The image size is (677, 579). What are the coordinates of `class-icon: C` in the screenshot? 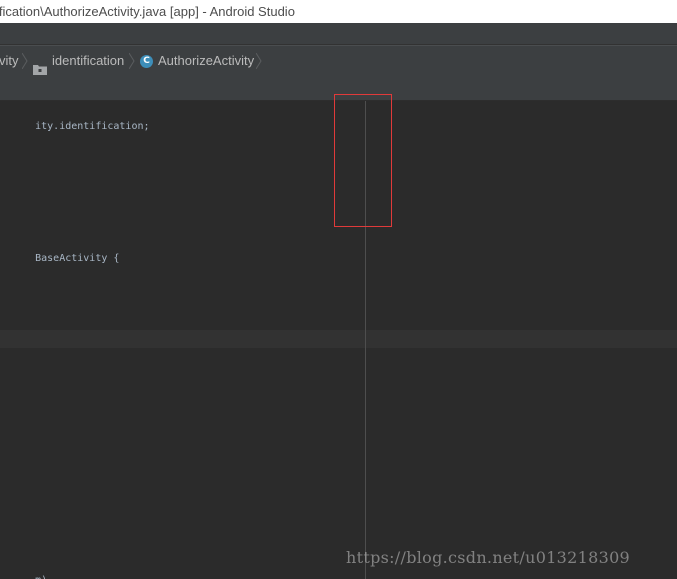 It's located at (146, 61).